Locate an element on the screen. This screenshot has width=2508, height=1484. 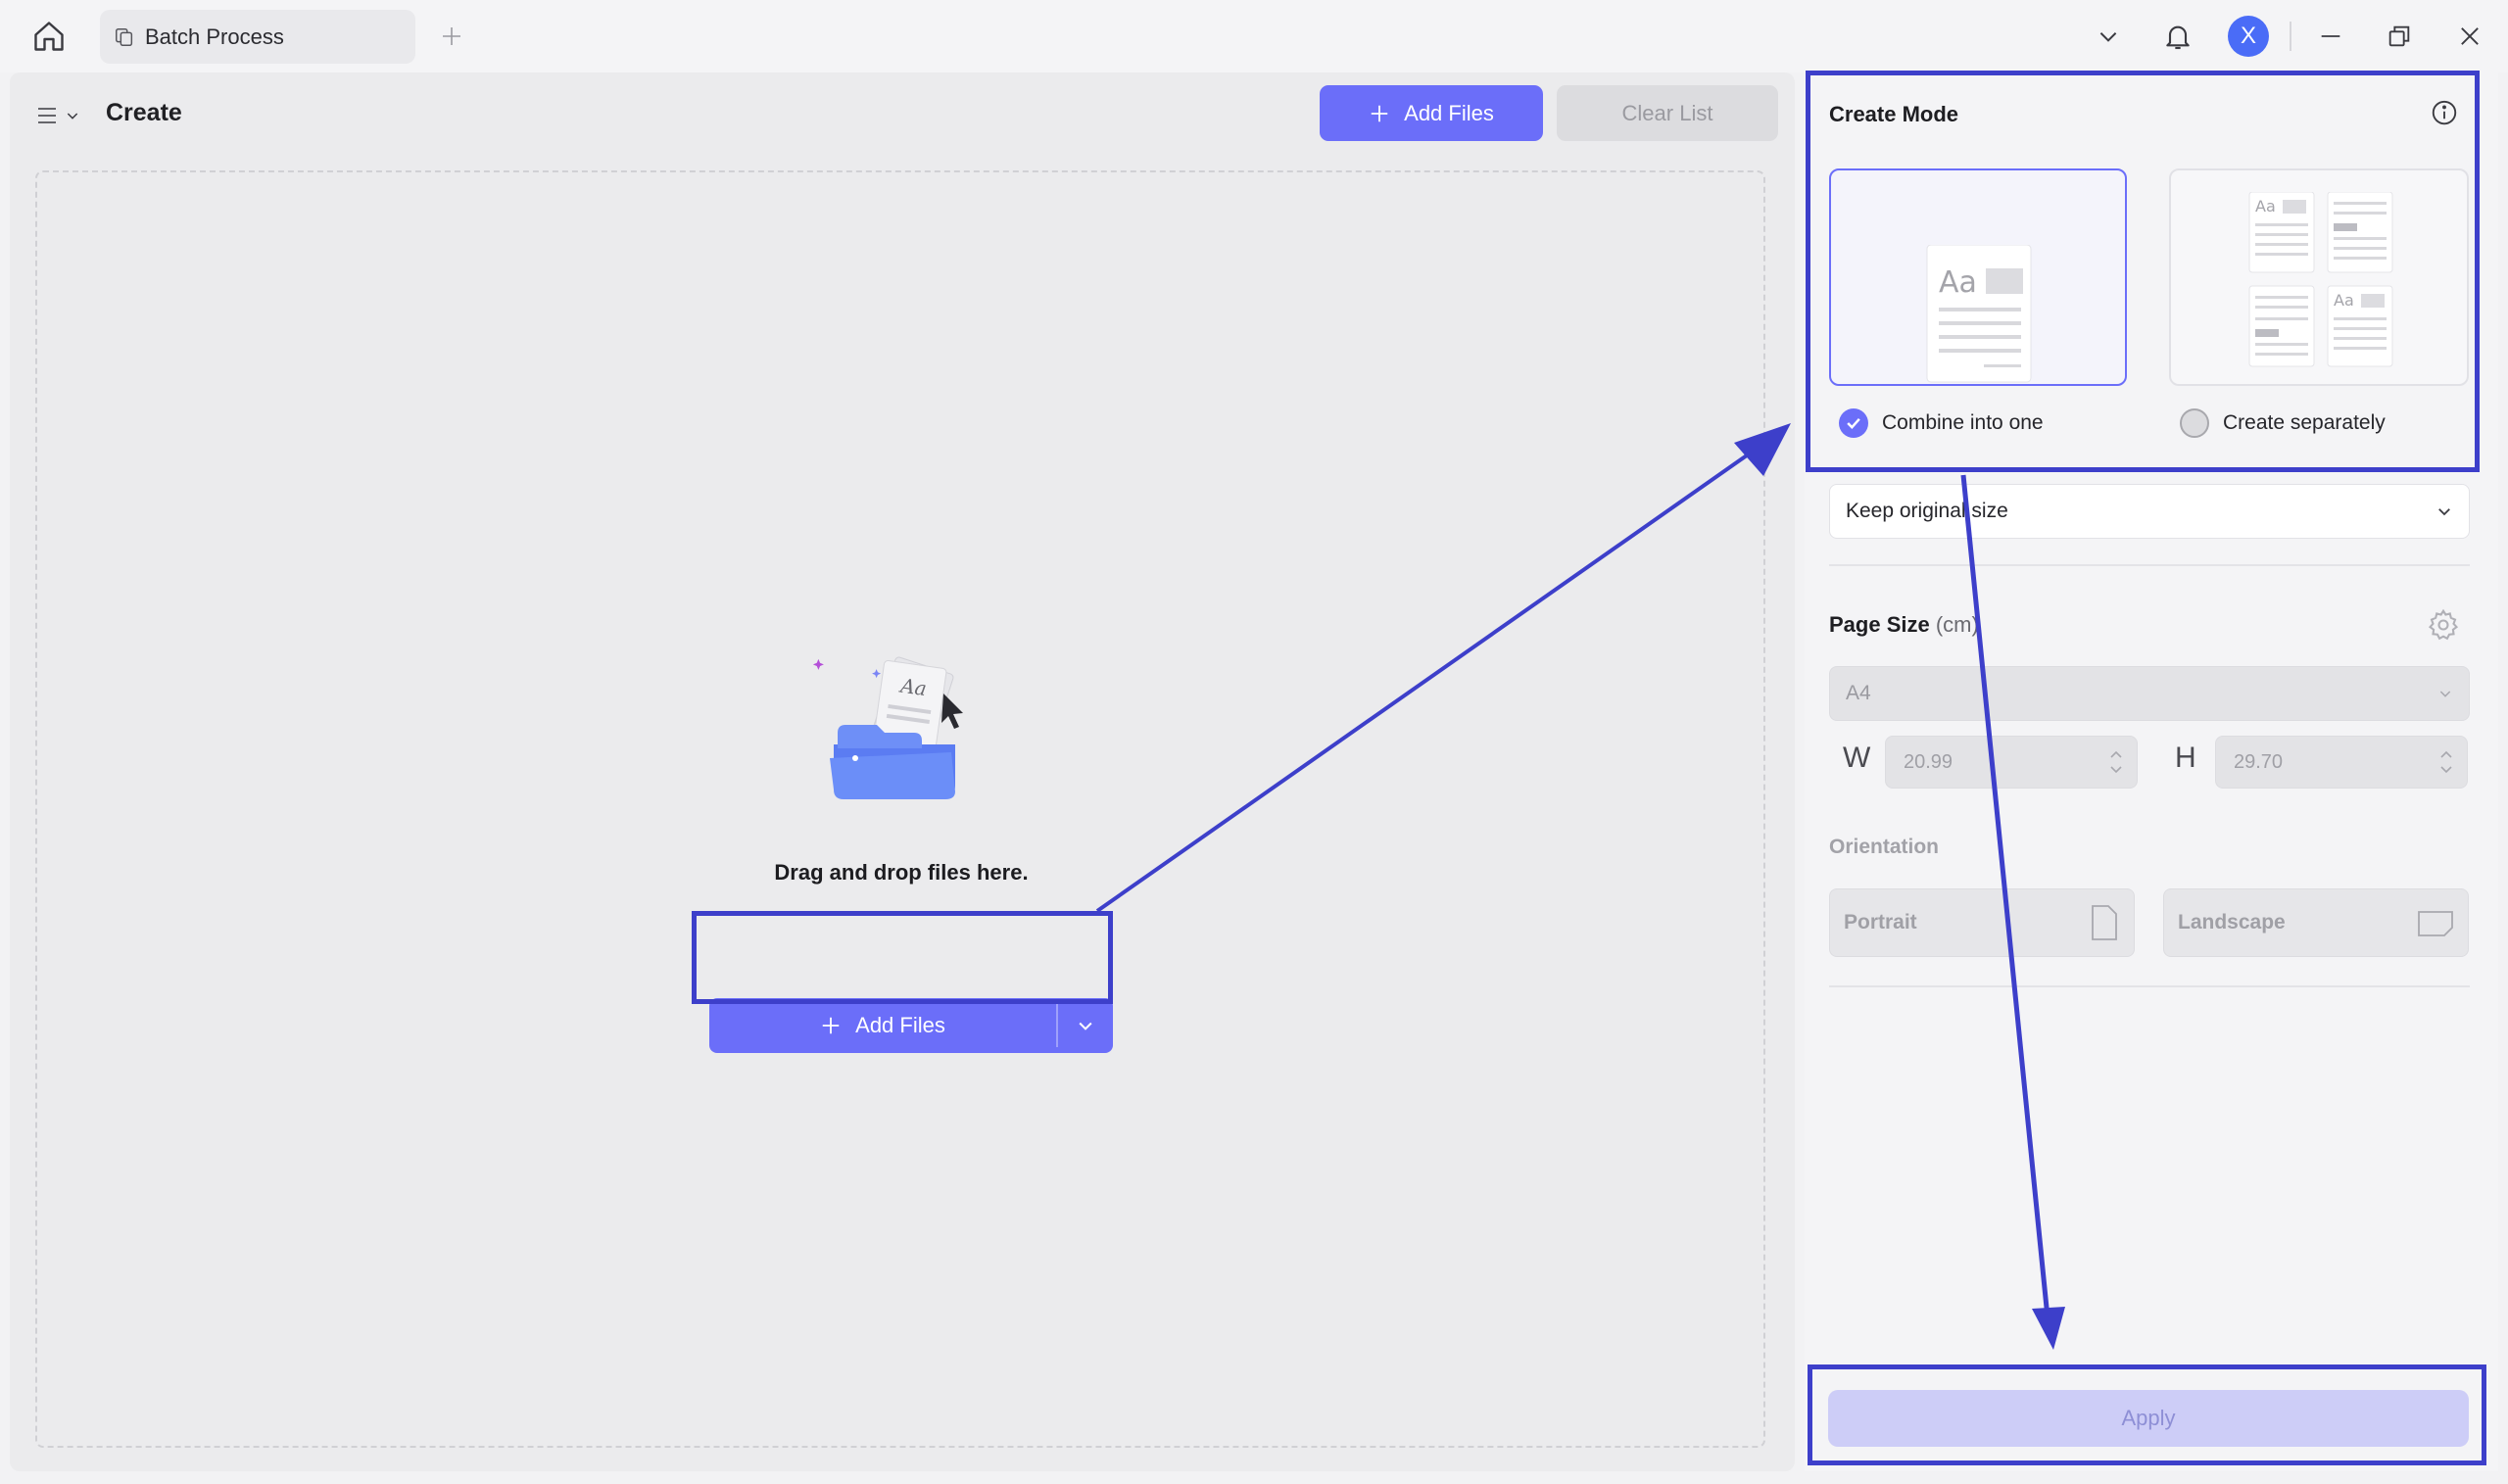
landscape-button: Landscape is located at coordinates (2316, 922).